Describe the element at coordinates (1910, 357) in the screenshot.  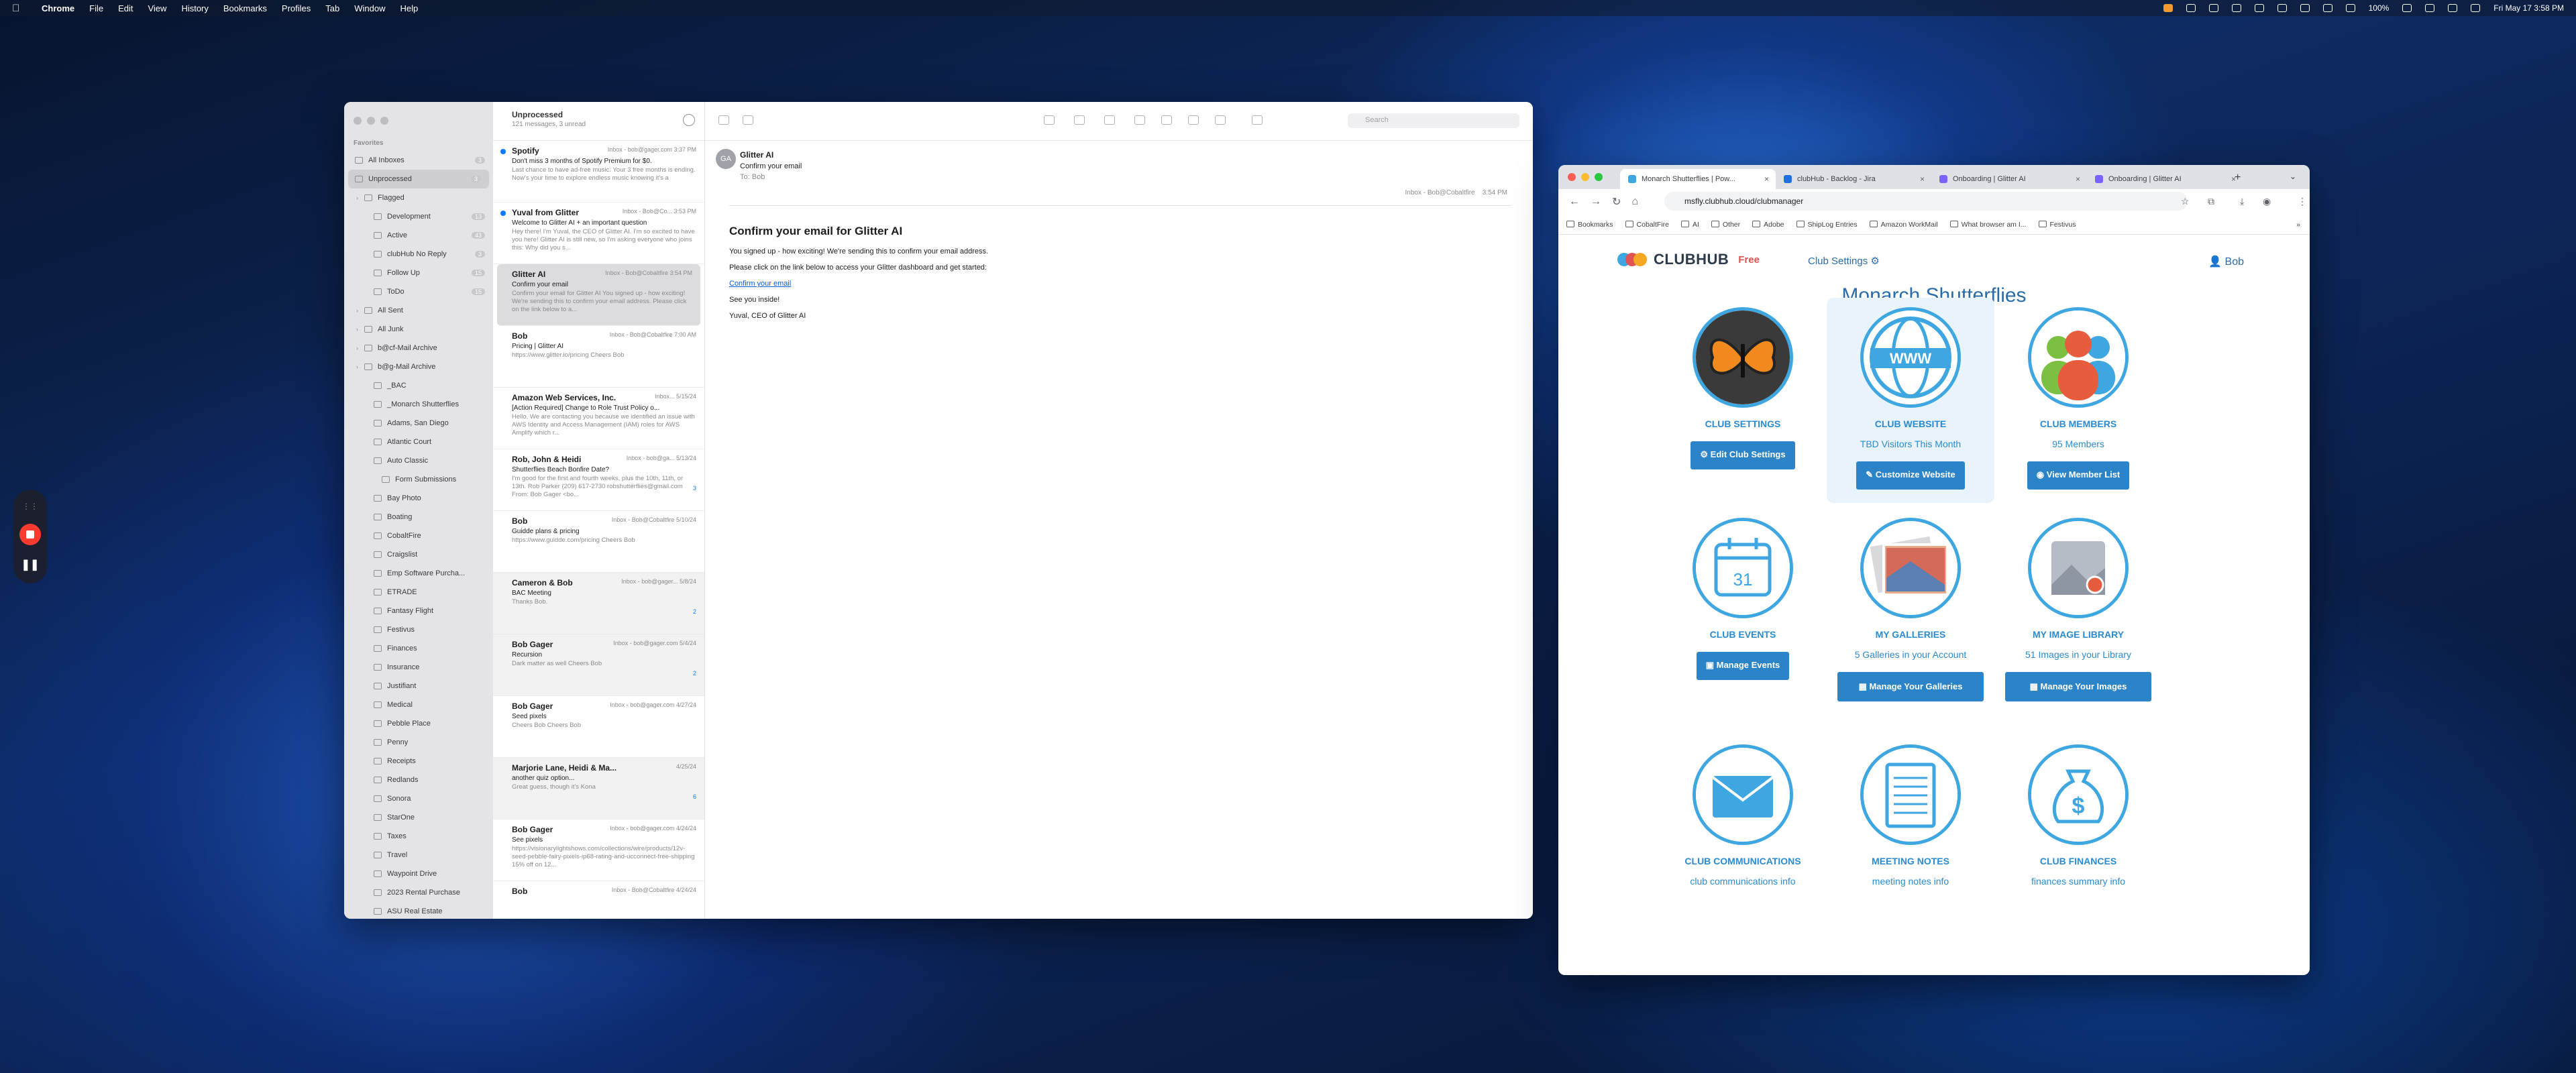
I see `www-globe-icon: WWW` at that location.